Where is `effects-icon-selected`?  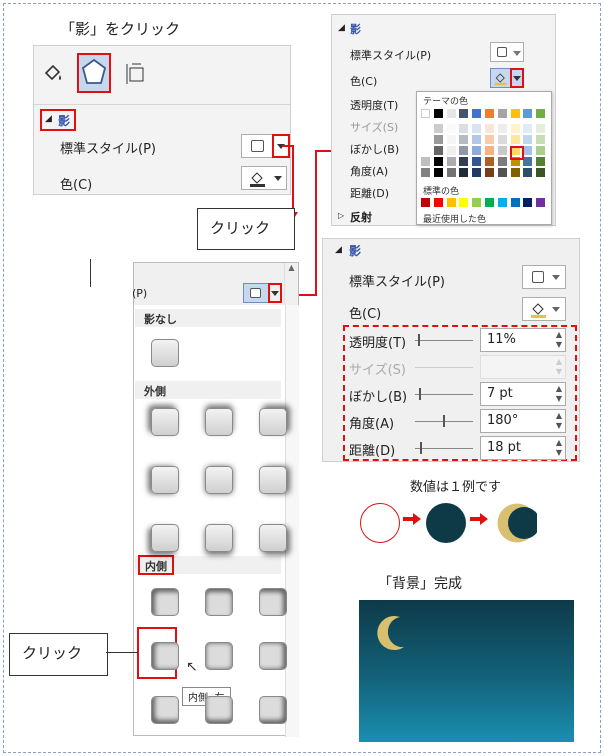
effects-icon-selected is located at coordinates (94, 73).